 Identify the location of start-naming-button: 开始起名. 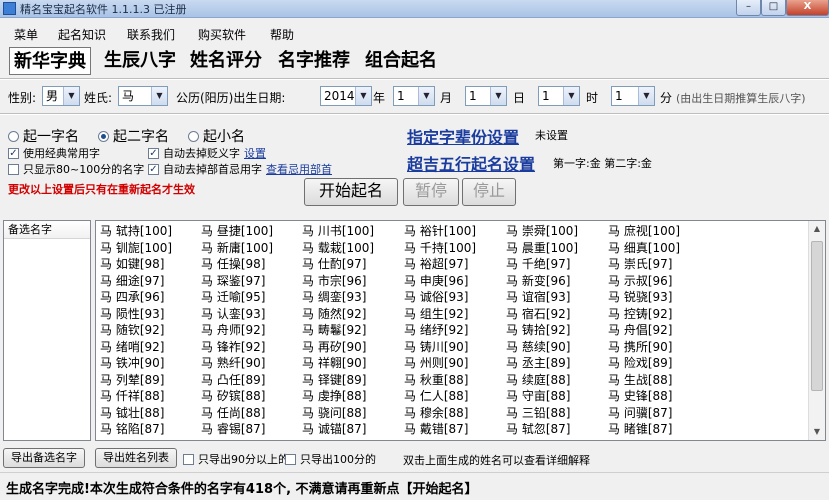
(351, 192).